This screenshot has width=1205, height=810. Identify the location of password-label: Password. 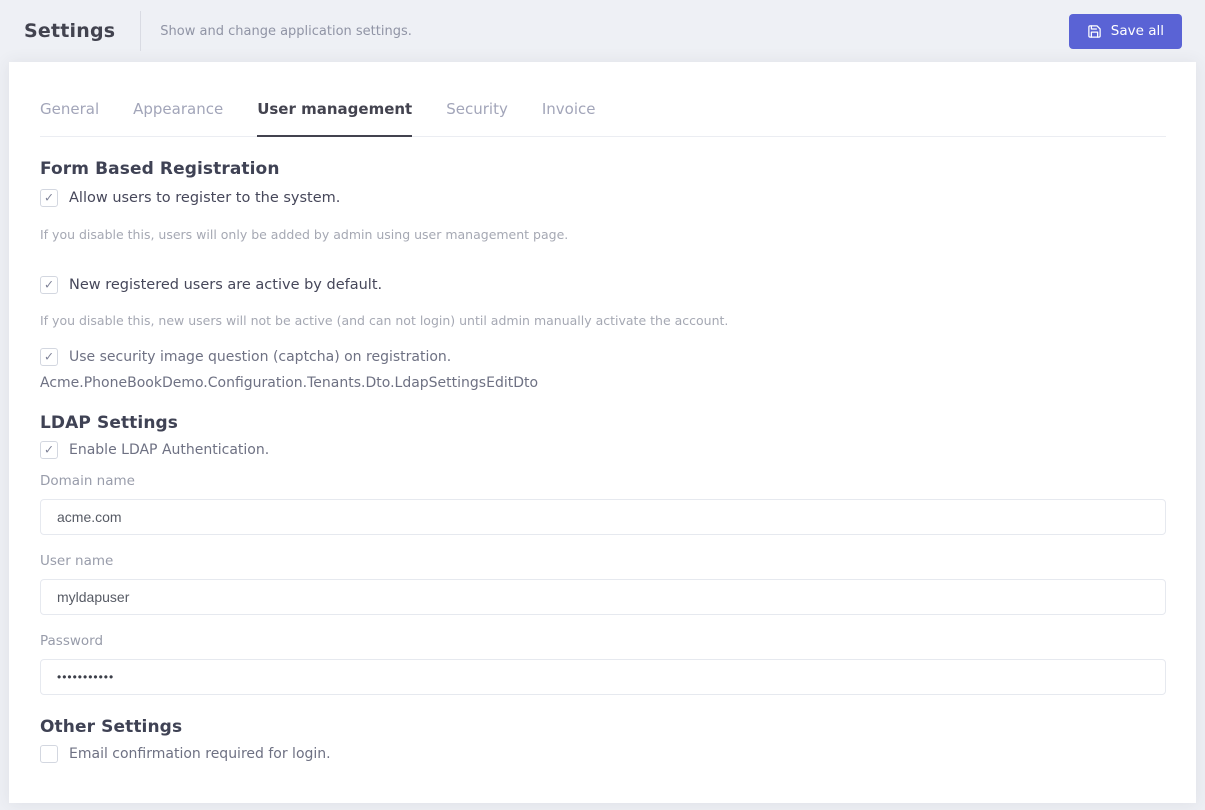
(72, 641).